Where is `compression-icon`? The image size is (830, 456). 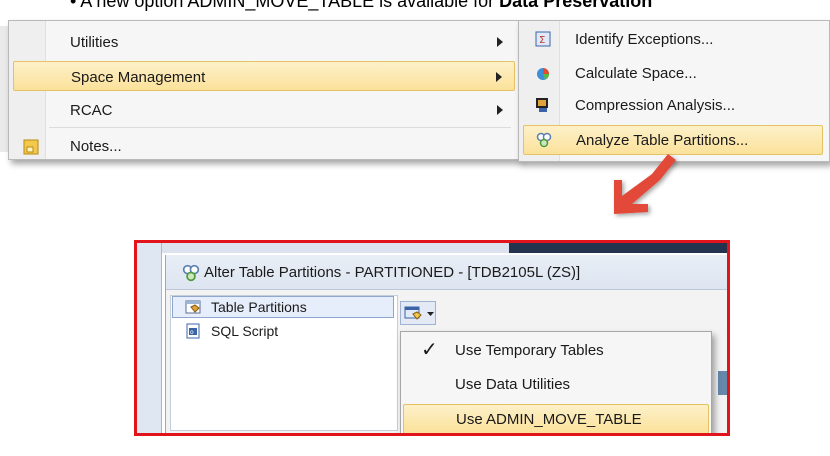 compression-icon is located at coordinates (542, 105).